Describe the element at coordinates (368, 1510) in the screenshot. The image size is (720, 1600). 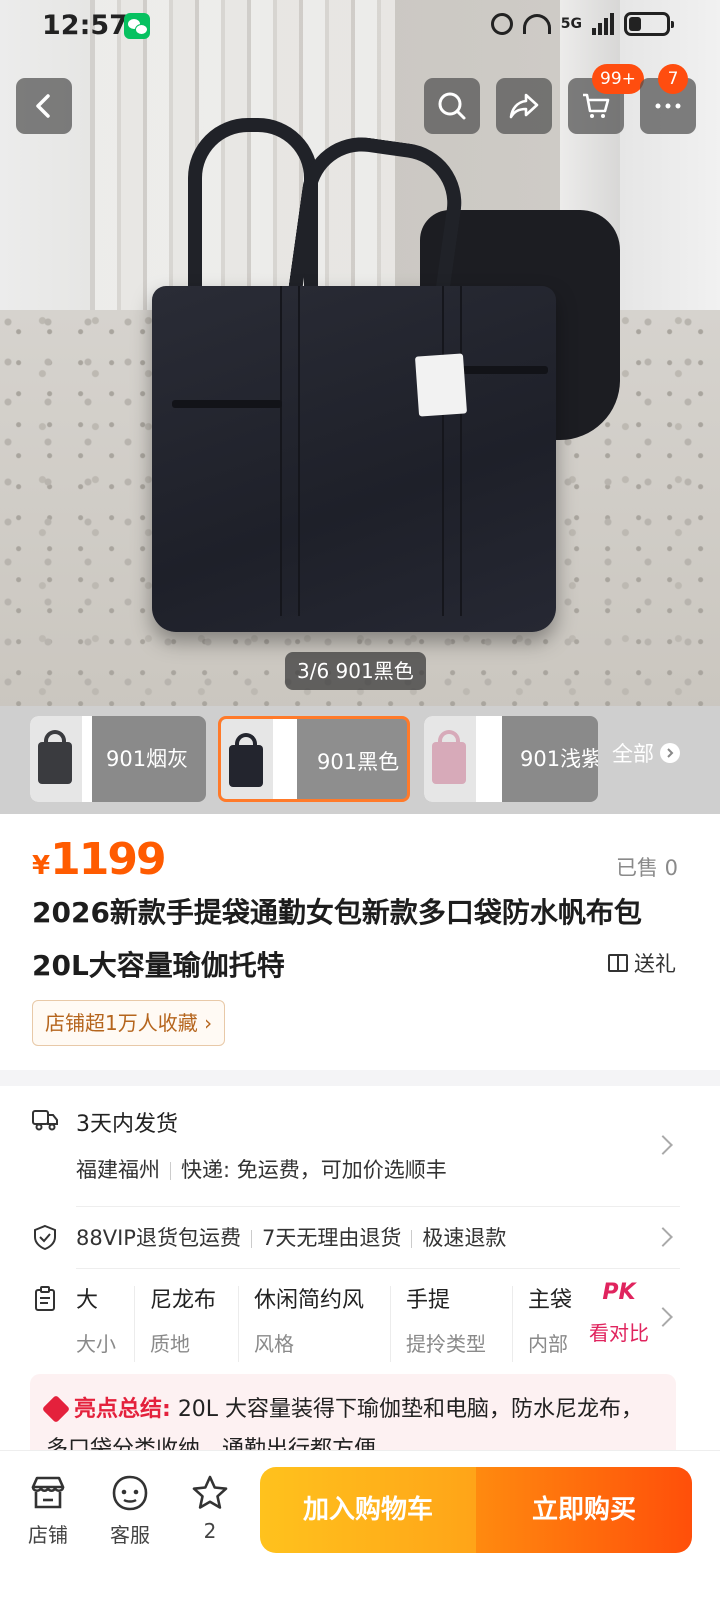
I see `add-to-cart-button: 加入购物车` at that location.